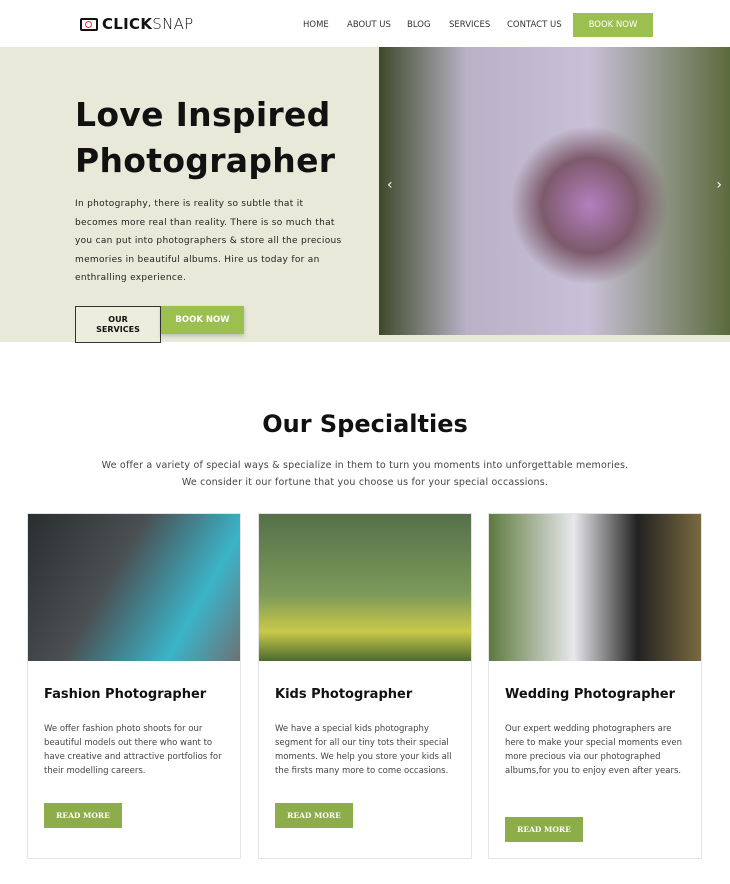 The width and height of the screenshot is (730, 884). Describe the element at coordinates (390, 185) in the screenshot. I see `prev-arrow-icon: ‹` at that location.